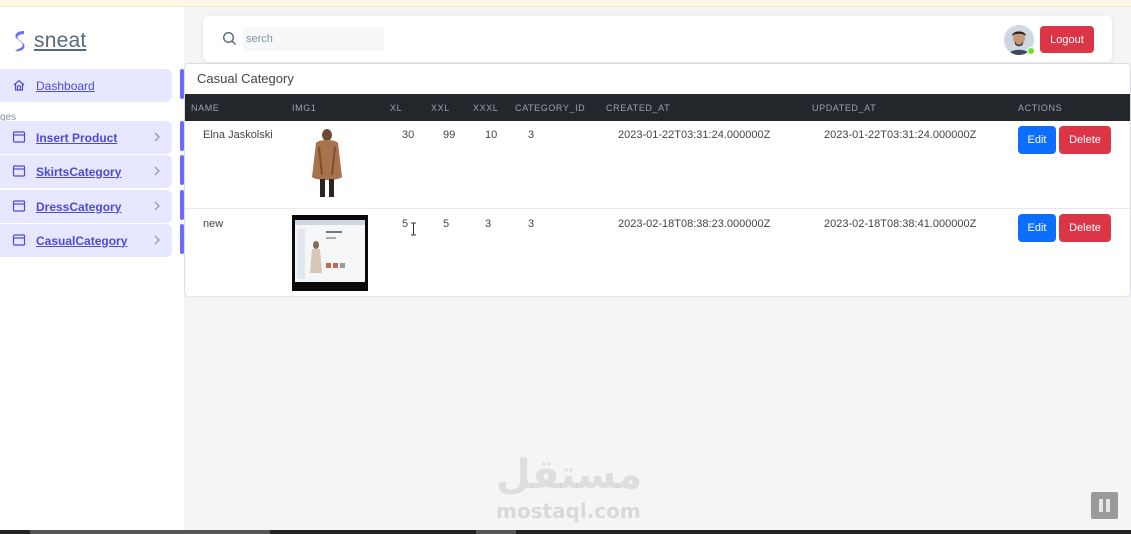 The image size is (1131, 534). I want to click on cell-xxxl: 10, so click(491, 135).